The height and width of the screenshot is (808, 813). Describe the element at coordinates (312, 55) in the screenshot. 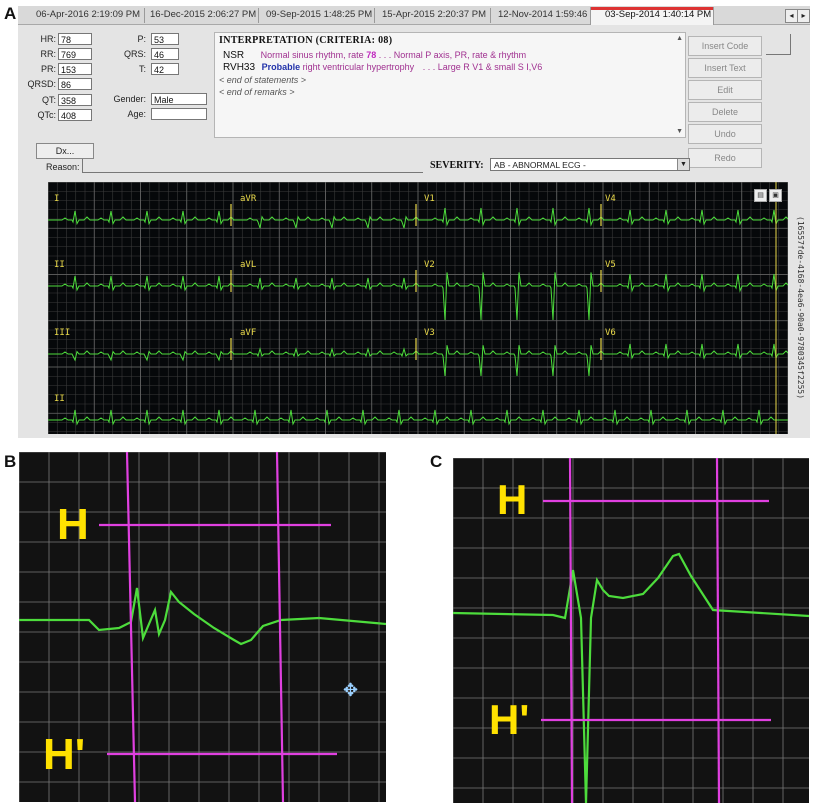

I see `nsr-text: Normal sinus rhythm, rate` at that location.